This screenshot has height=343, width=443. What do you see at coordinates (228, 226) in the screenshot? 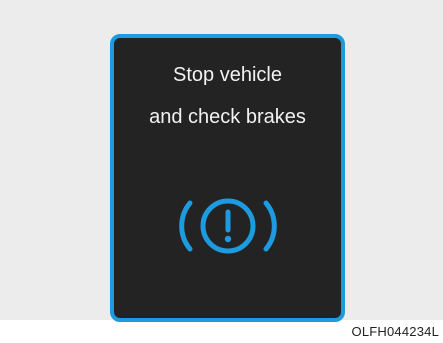
I see `brake-warning-icon` at bounding box center [228, 226].